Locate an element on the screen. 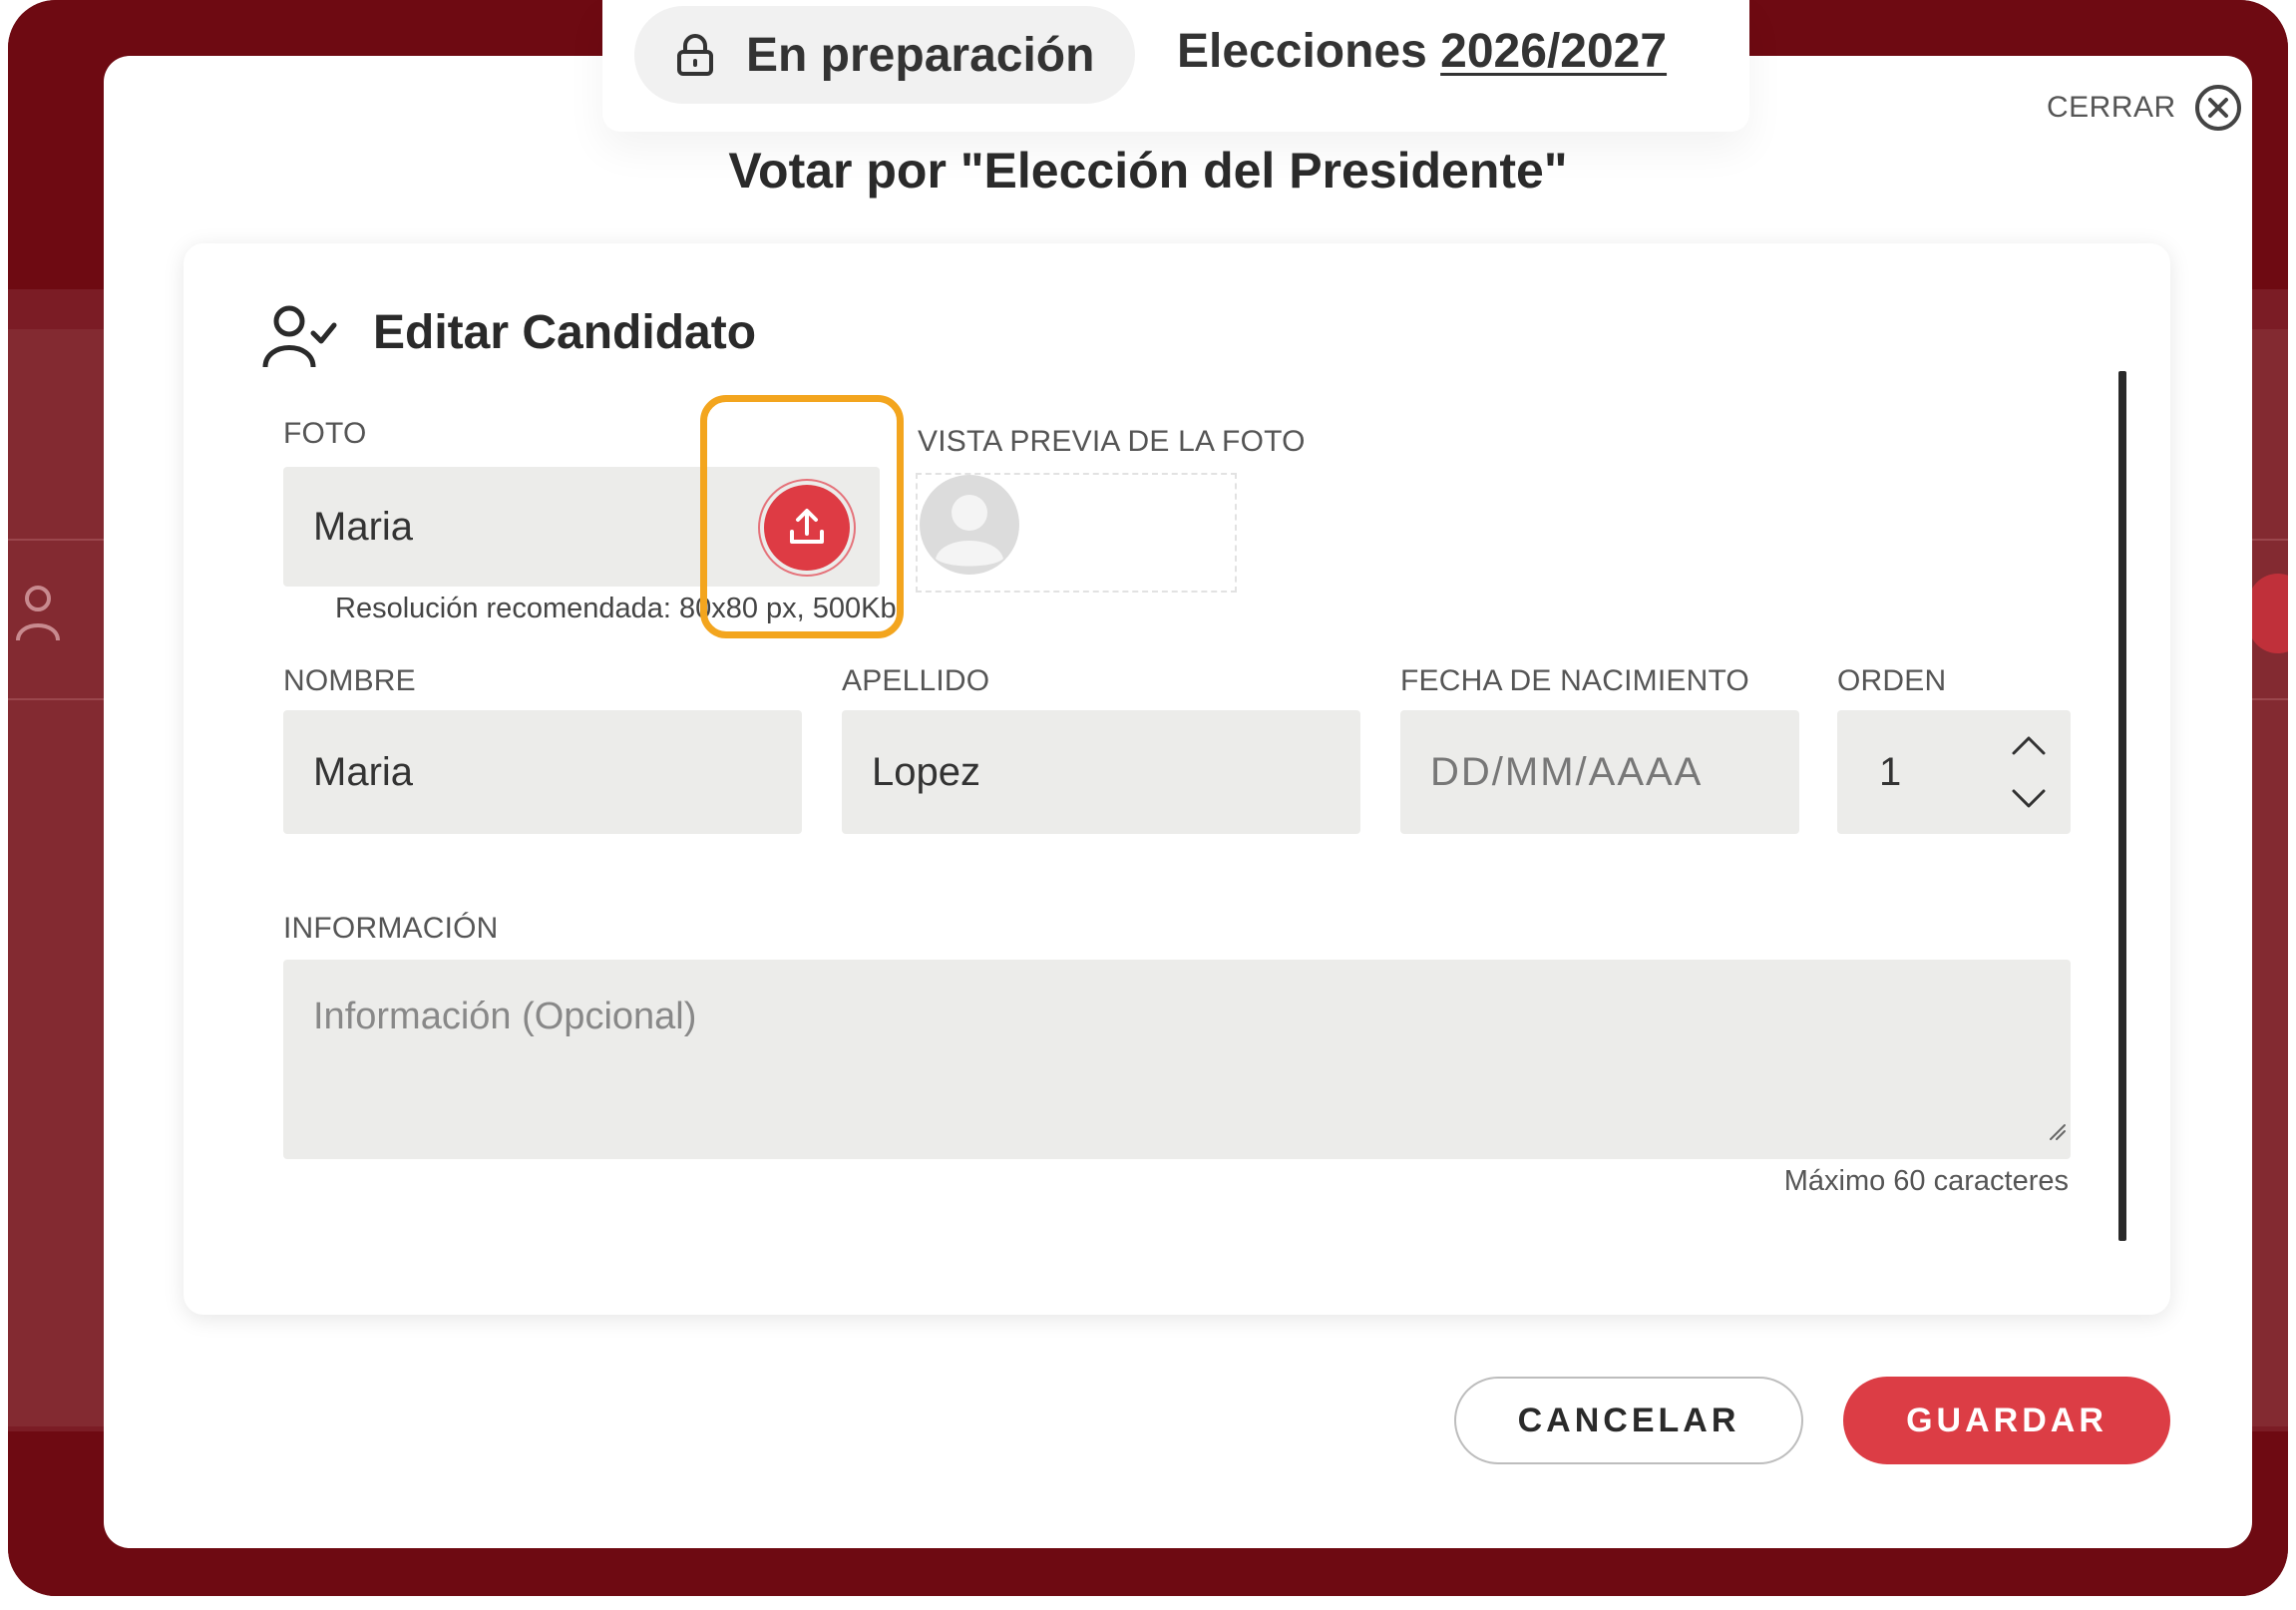  page-title: Votar por "Elección del Presidente" is located at coordinates (1148, 171).